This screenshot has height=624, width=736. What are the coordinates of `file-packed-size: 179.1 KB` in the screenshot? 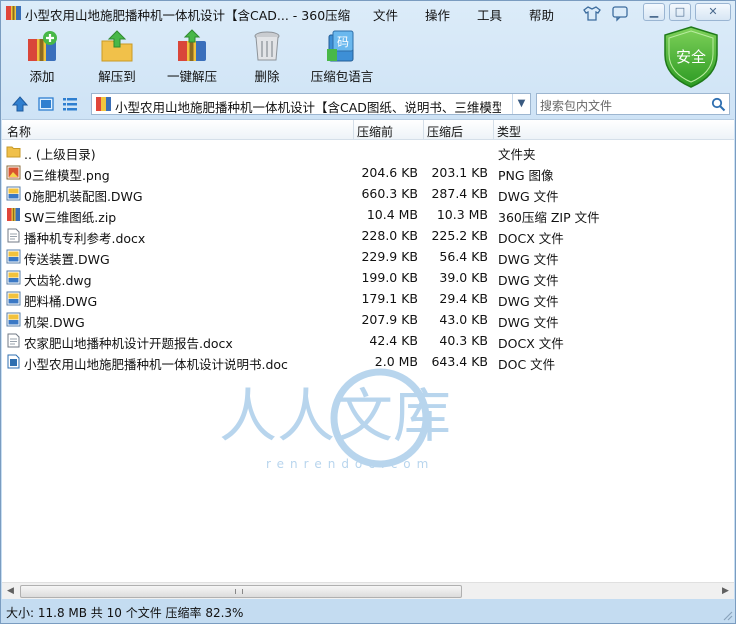 It's located at (389, 298).